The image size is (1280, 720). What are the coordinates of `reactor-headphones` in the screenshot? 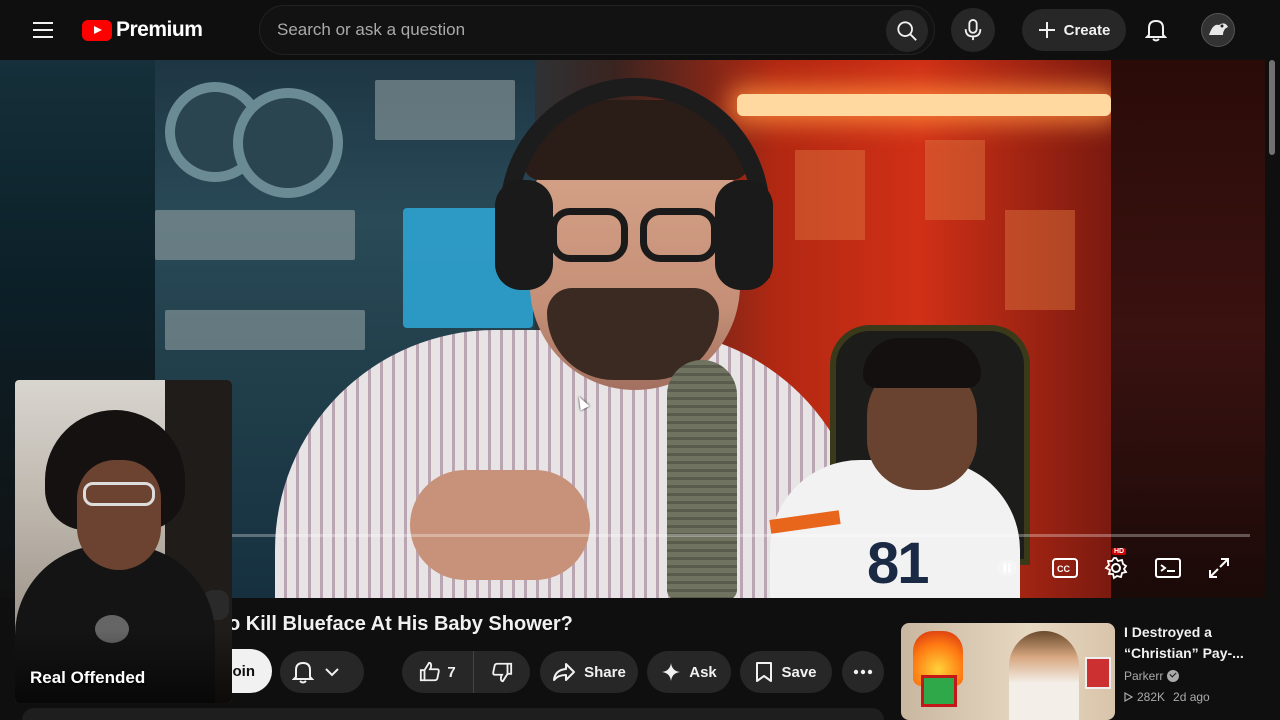 It's located at (922, 363).